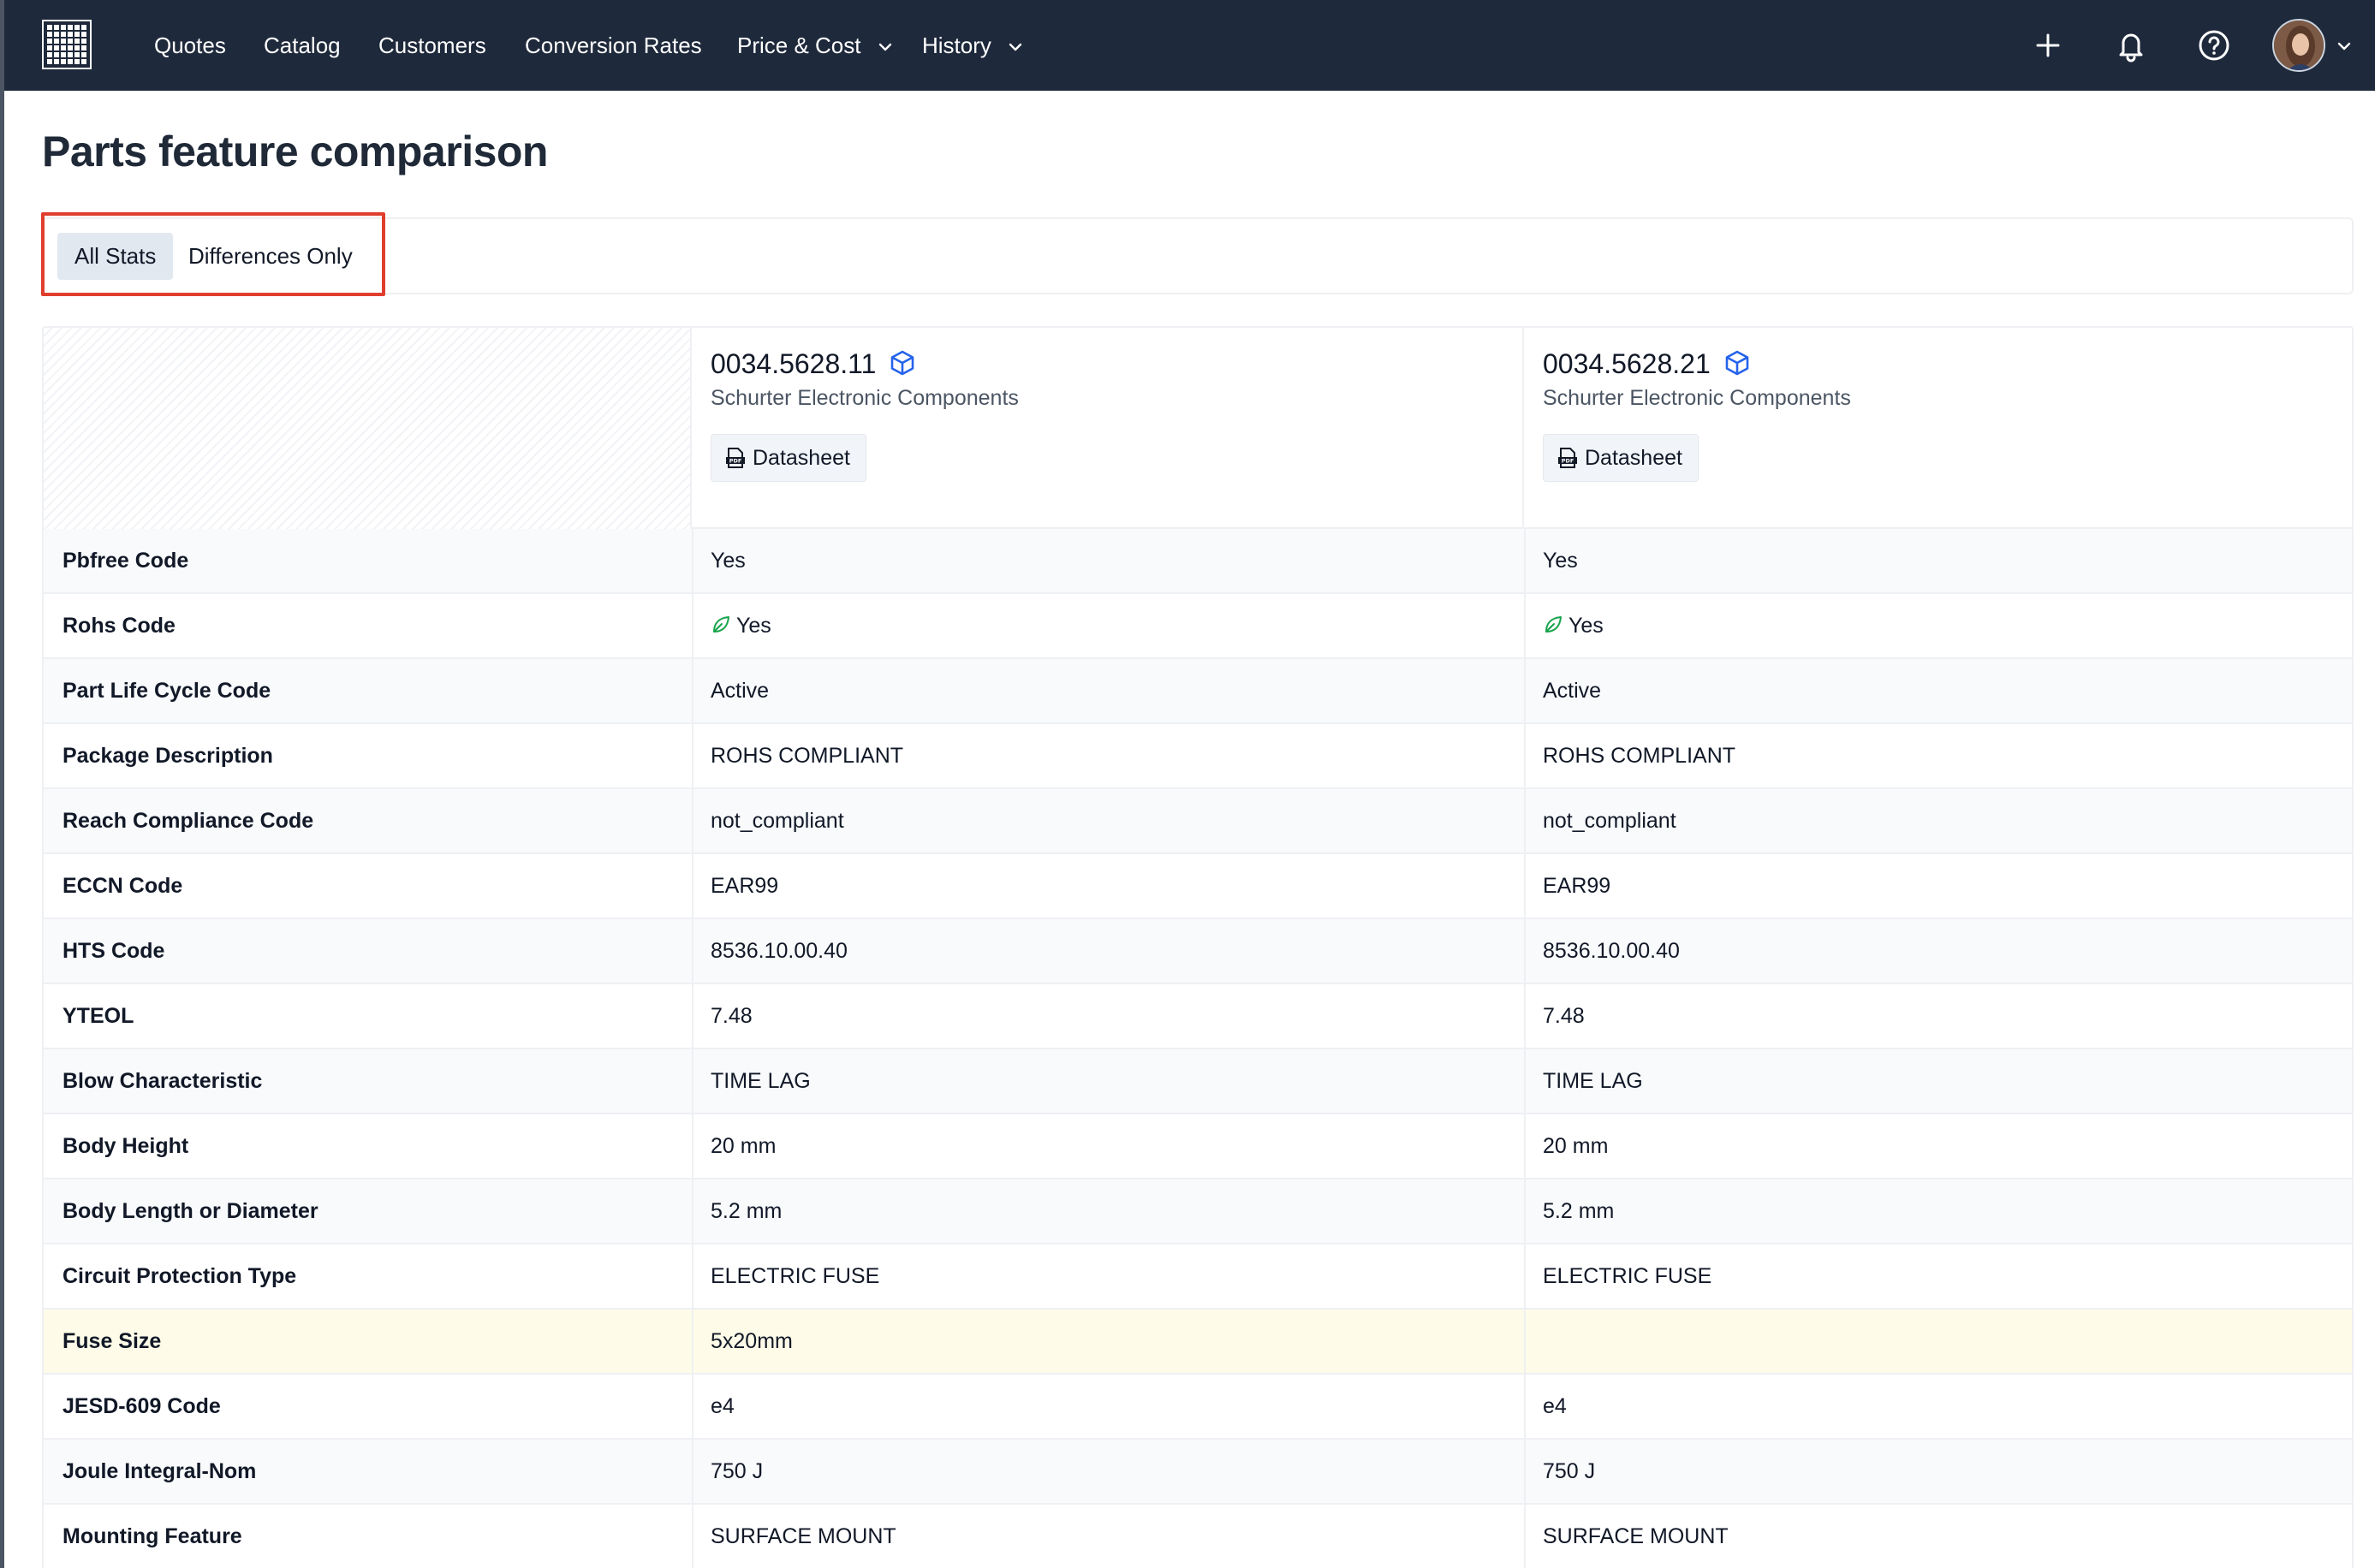 This screenshot has width=2375, height=1568. Describe the element at coordinates (167, 756) in the screenshot. I see `row-label: Package Description` at that location.